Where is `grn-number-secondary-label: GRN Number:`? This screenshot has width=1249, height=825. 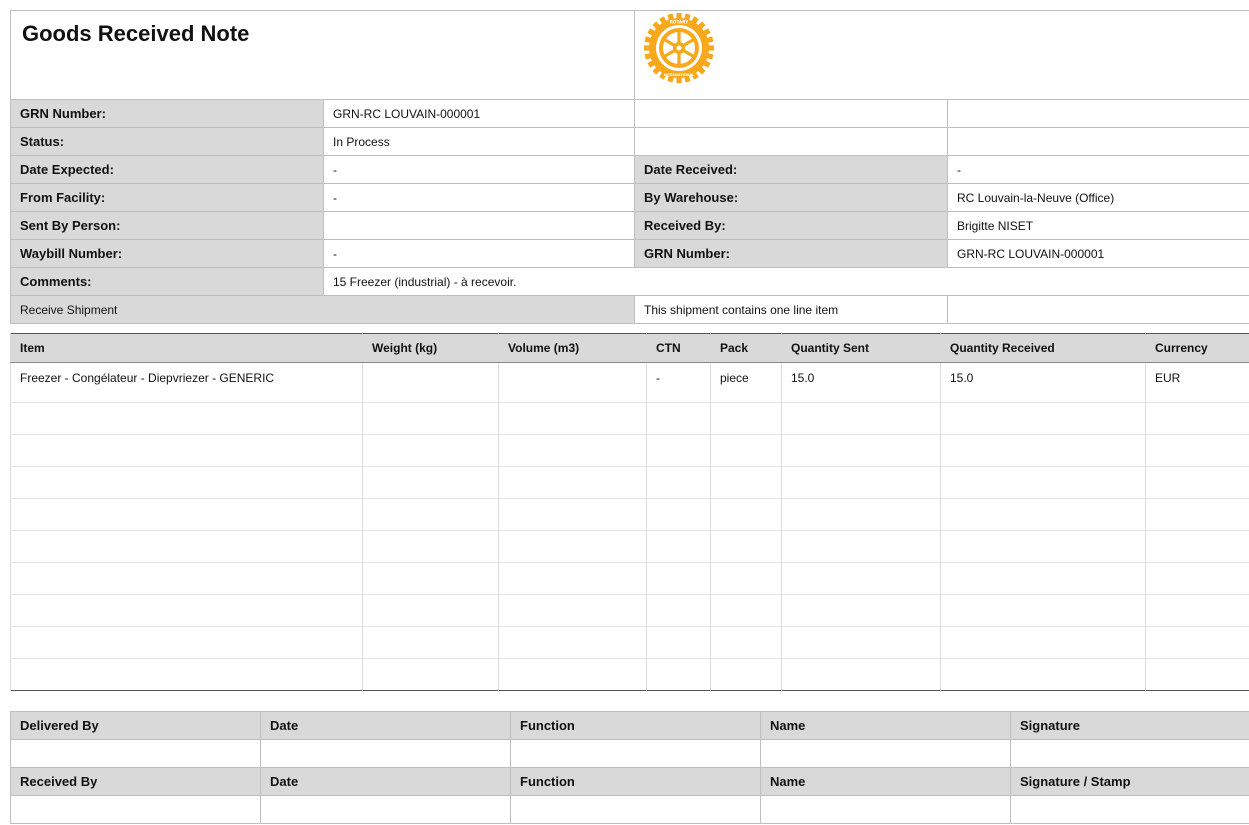 grn-number-secondary-label: GRN Number: is located at coordinates (791, 253).